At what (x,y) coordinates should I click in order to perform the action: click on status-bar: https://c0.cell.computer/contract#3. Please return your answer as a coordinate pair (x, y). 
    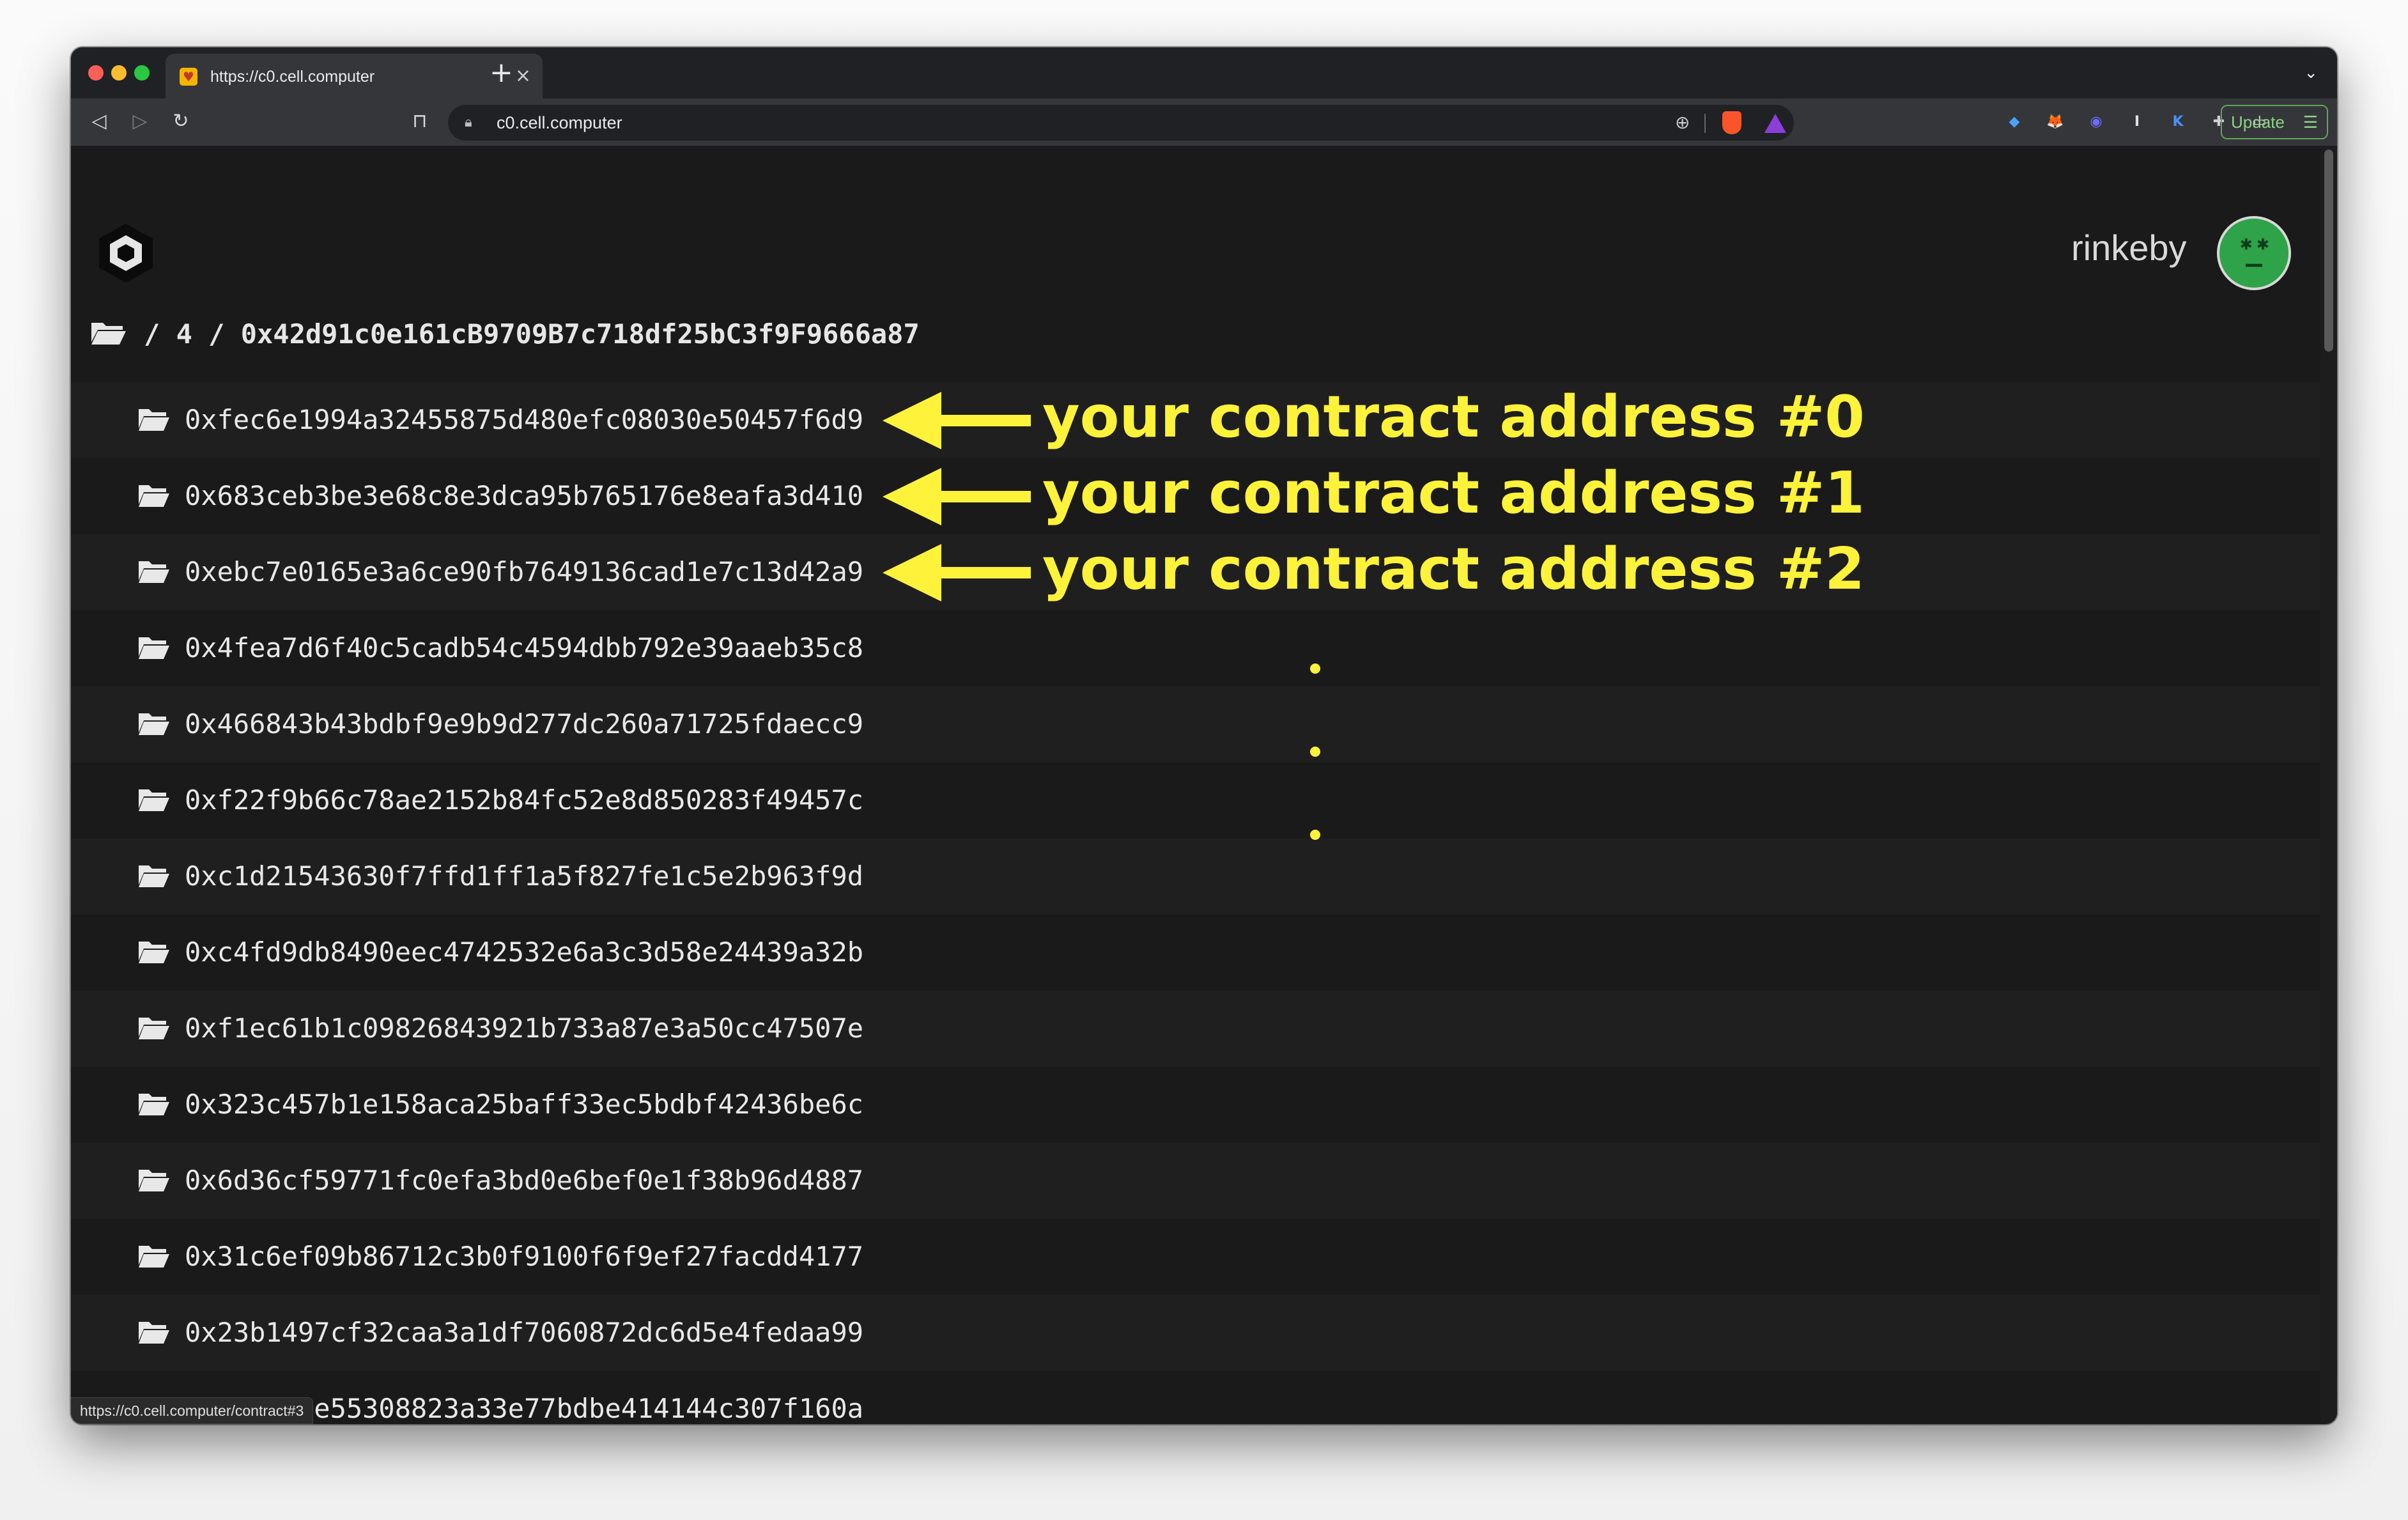
    Looking at the image, I should click on (192, 1410).